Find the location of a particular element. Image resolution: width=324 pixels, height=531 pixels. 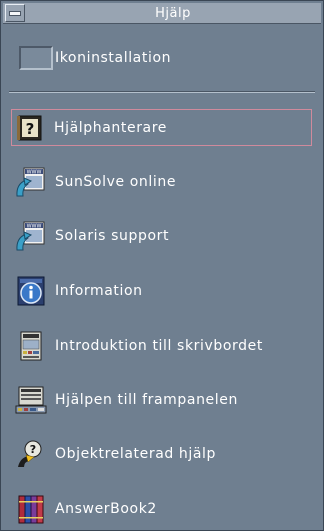

item-solaris-support: WWW Solaris support is located at coordinates (91, 235).